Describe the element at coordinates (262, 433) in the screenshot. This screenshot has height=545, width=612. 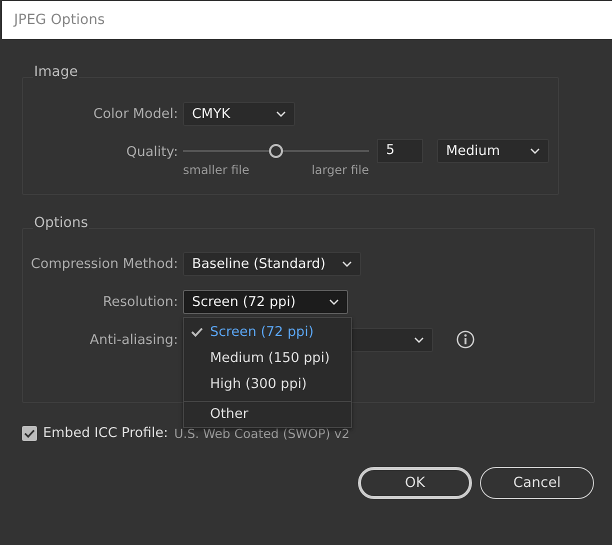
I see `profile-name: U.S. Web Coated (SWOP) v2` at that location.